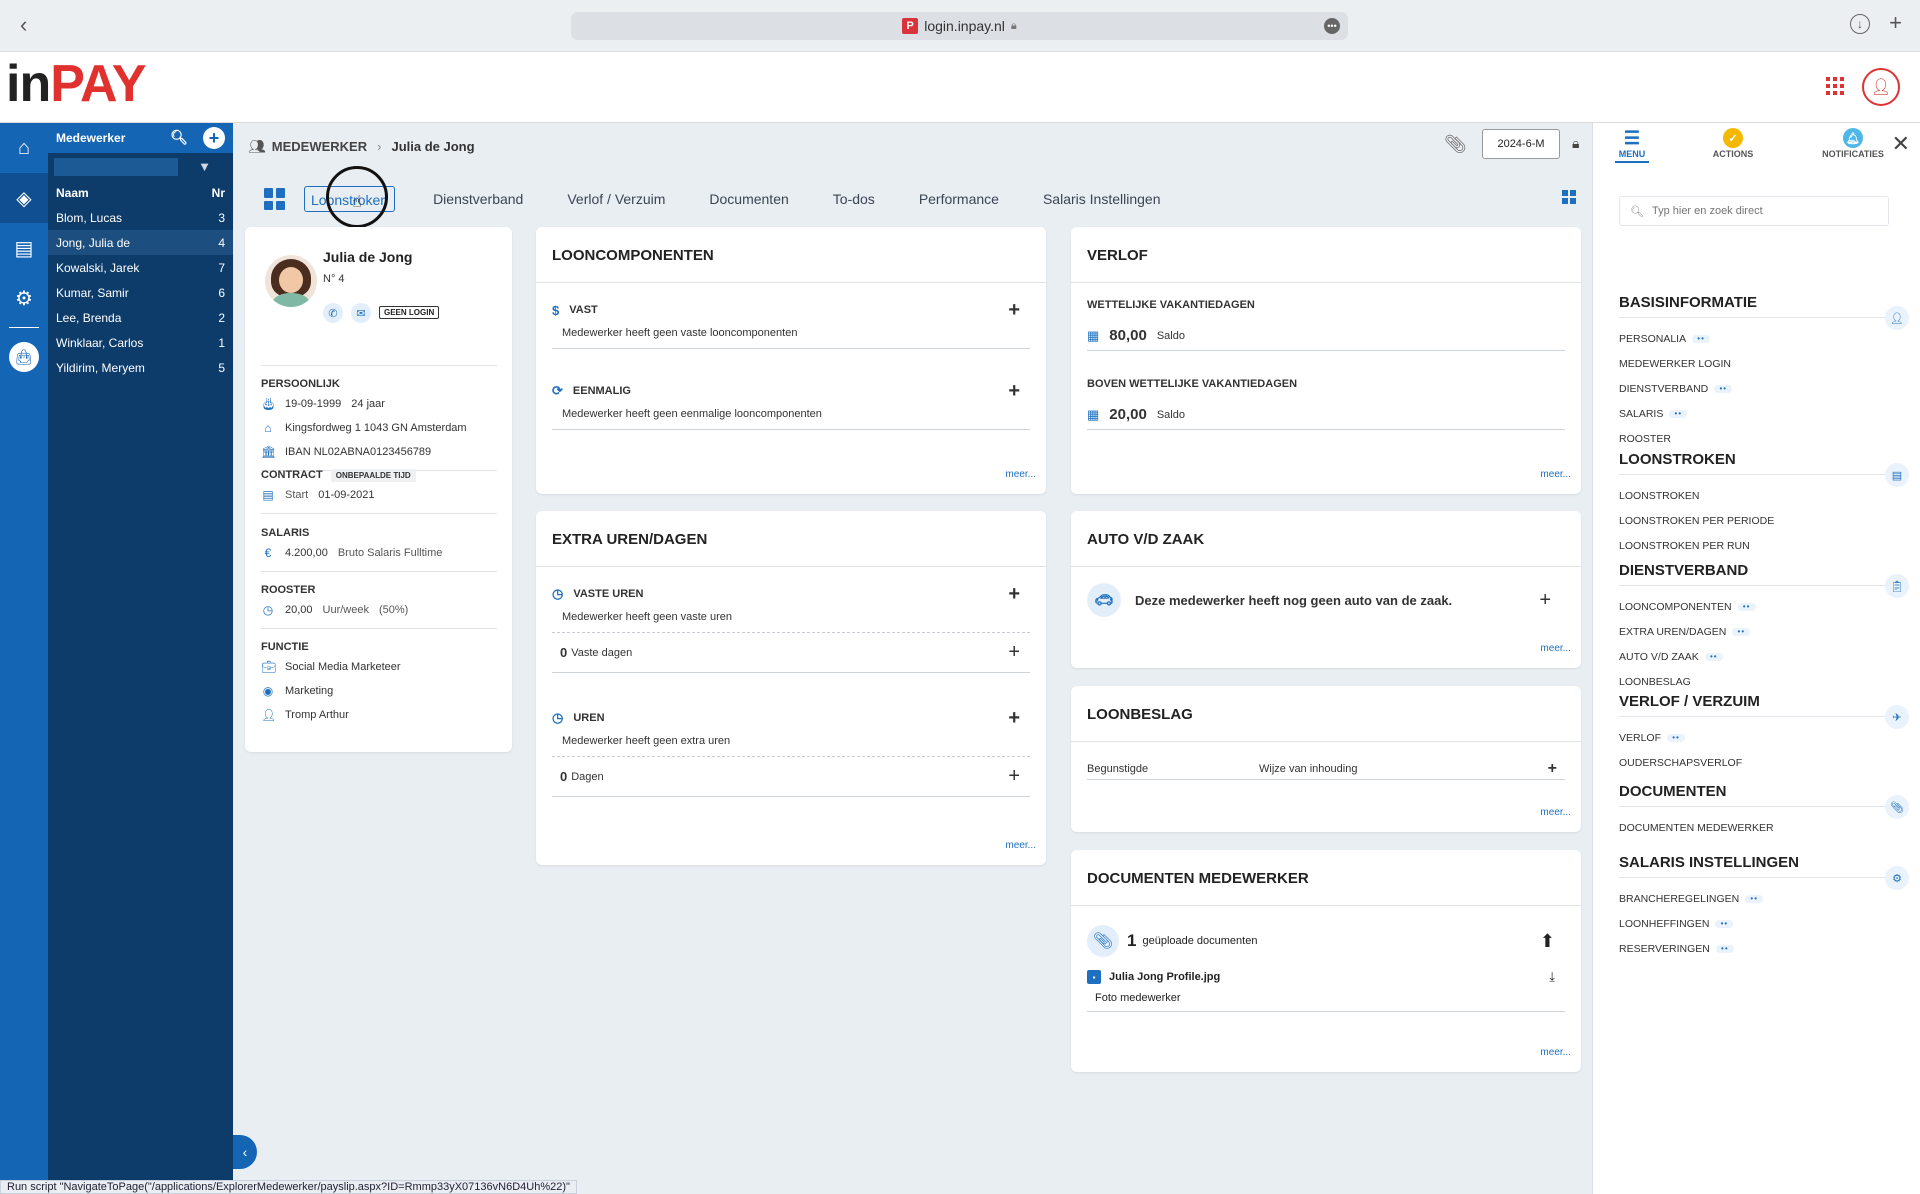 This screenshot has width=1920, height=1194. What do you see at coordinates (1552, 769) in the screenshot?
I see `add-loonbeslag-button: +` at bounding box center [1552, 769].